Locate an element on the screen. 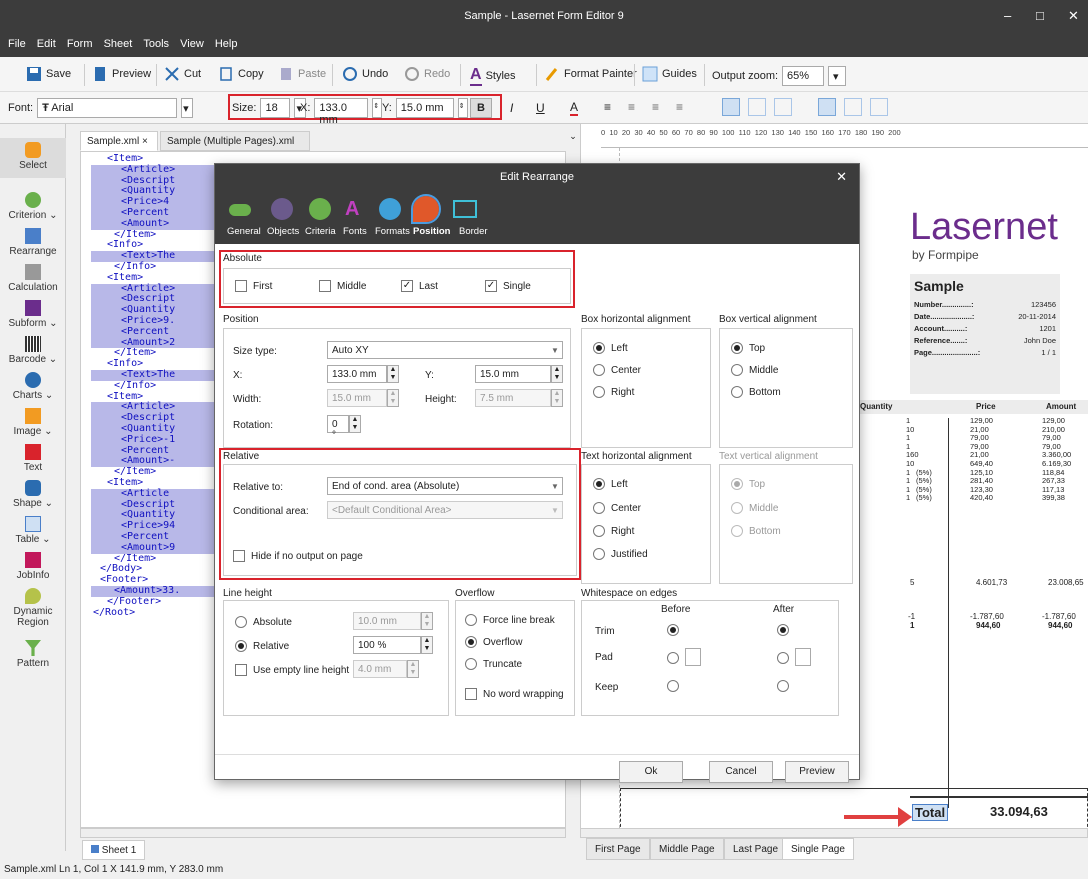 Image resolution: width=1088 pixels, height=879 pixels. width-input: 15.0 mm is located at coordinates (357, 398).